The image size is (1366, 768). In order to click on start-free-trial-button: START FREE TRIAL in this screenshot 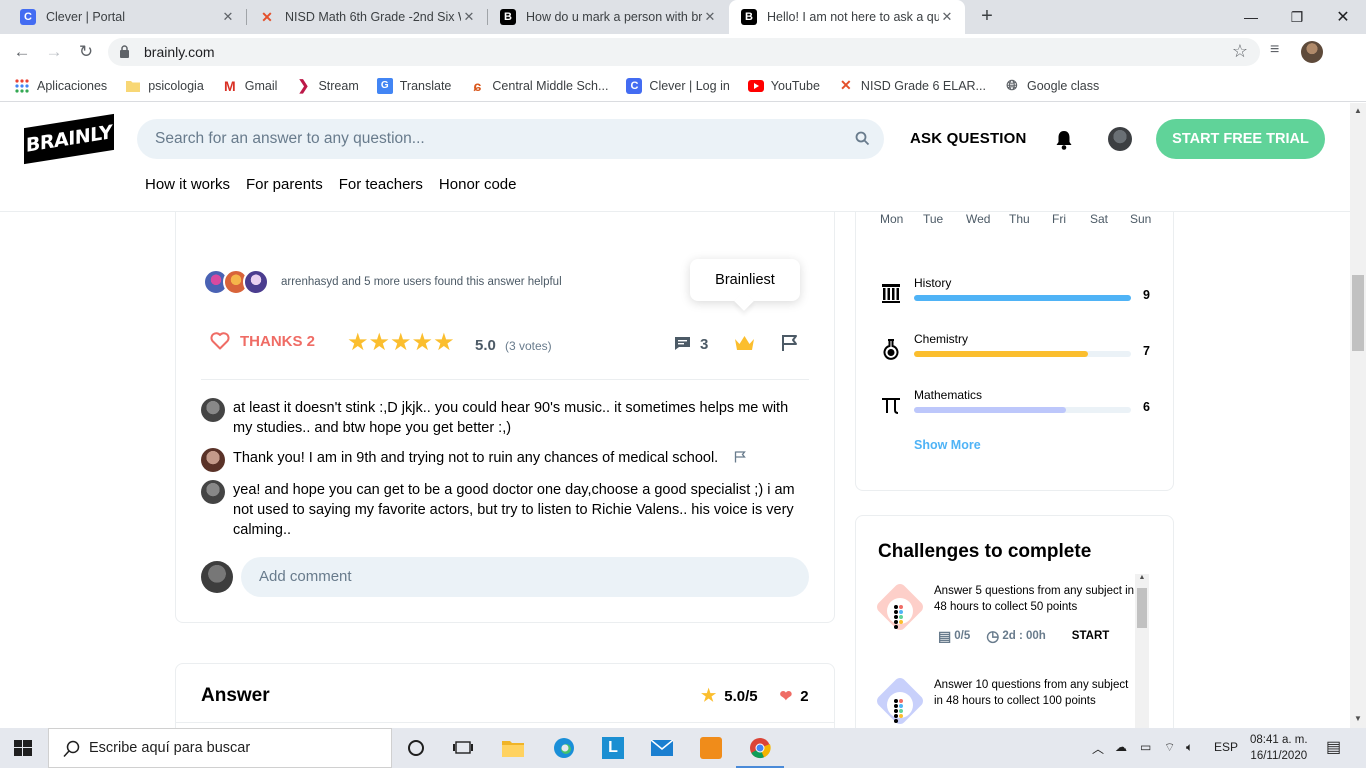, I will do `click(1240, 139)`.